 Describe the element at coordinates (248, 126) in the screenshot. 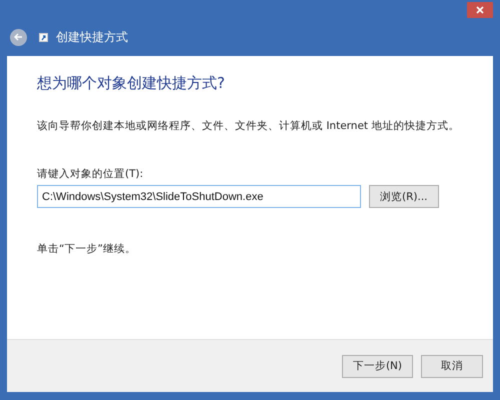

I see `description-text: 该向导帮你创建本地或网络程序、文件、文件夹、计算机或 Internet 地址的快捷方式。` at that location.